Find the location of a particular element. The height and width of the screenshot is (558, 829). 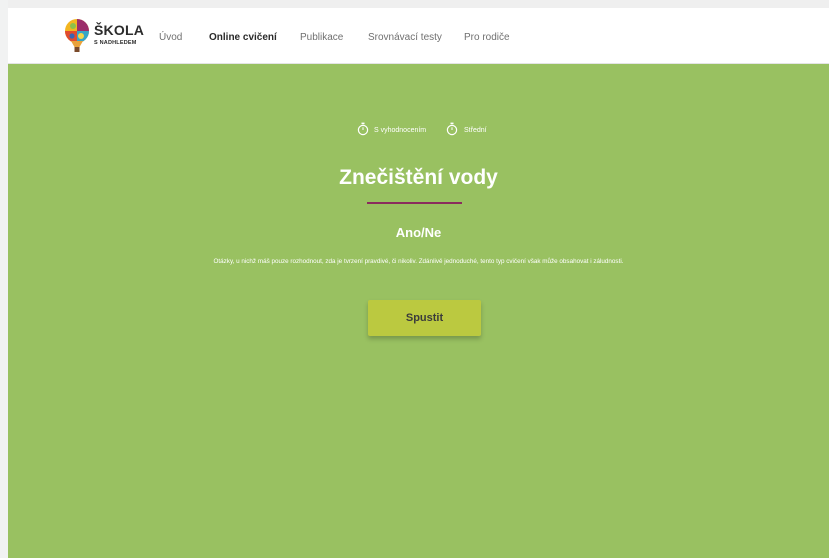

difficulty-label: Střední is located at coordinates (475, 130).